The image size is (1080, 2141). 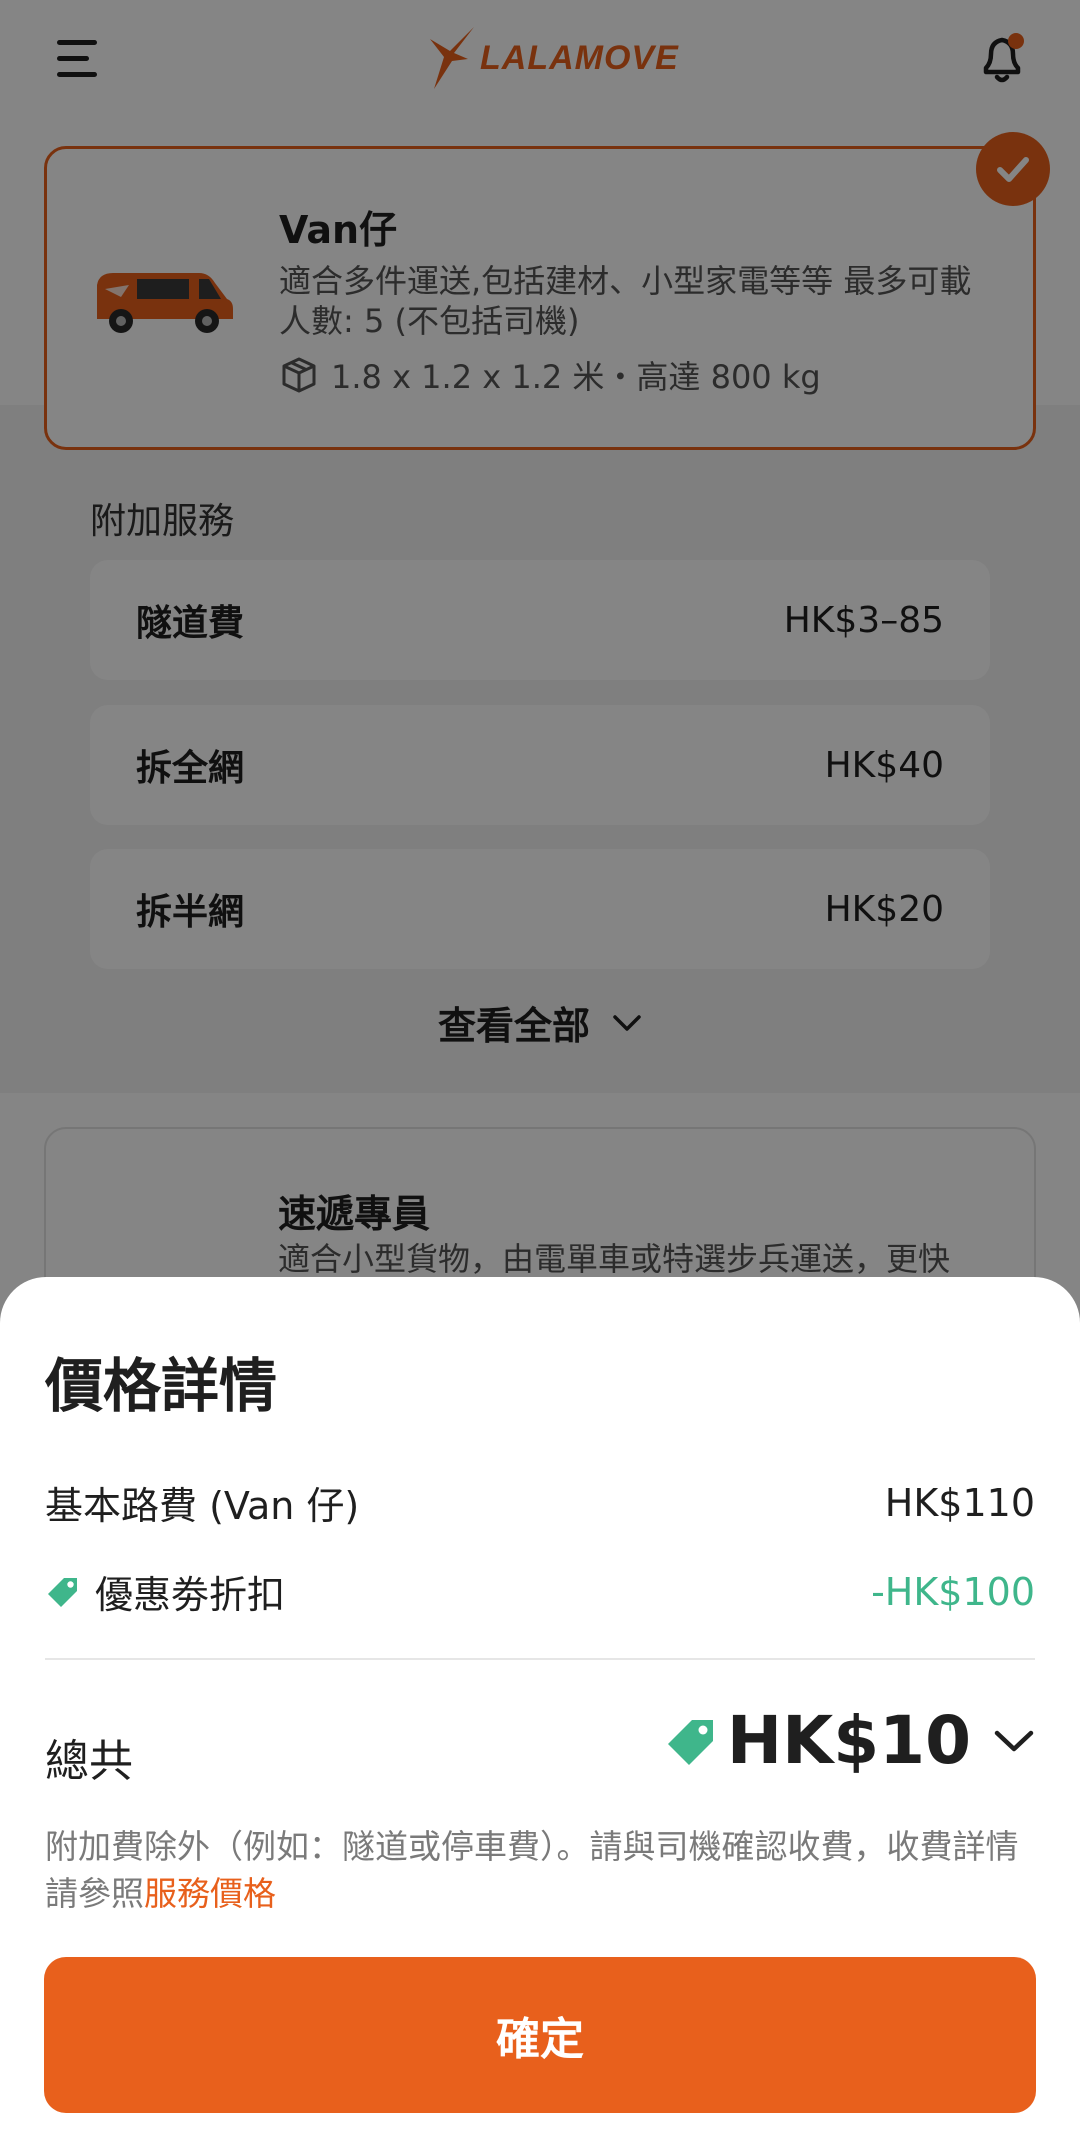 What do you see at coordinates (540, 1870) in the screenshot?
I see `surcharge-note: 附加費除外（例如：隧道或停車費）。請與司機確認收費，收費詳情請參照服務價格` at bounding box center [540, 1870].